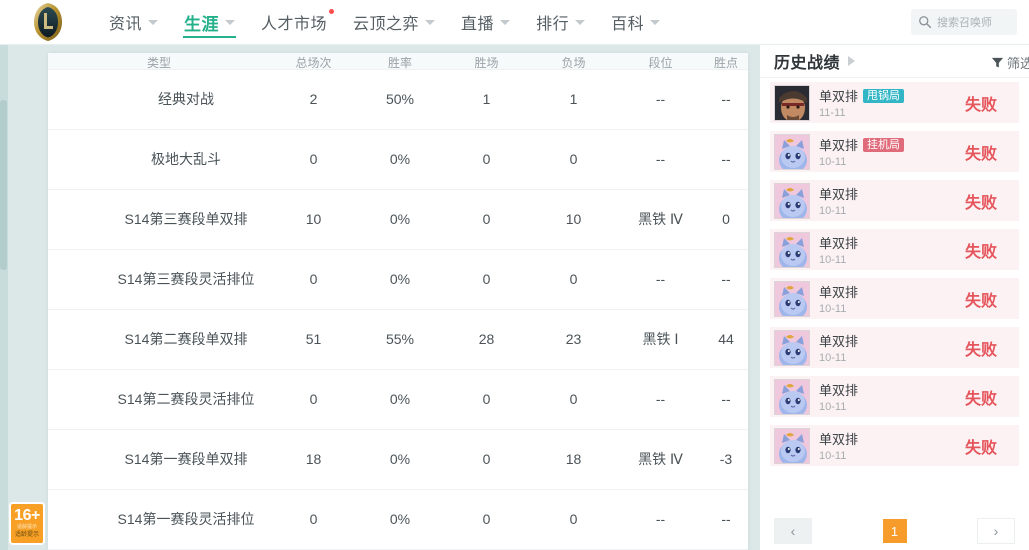 The height and width of the screenshot is (550, 1029). Describe the element at coordinates (881, 95) in the screenshot. I see `match-top-line: 单双排 甩锅局` at that location.